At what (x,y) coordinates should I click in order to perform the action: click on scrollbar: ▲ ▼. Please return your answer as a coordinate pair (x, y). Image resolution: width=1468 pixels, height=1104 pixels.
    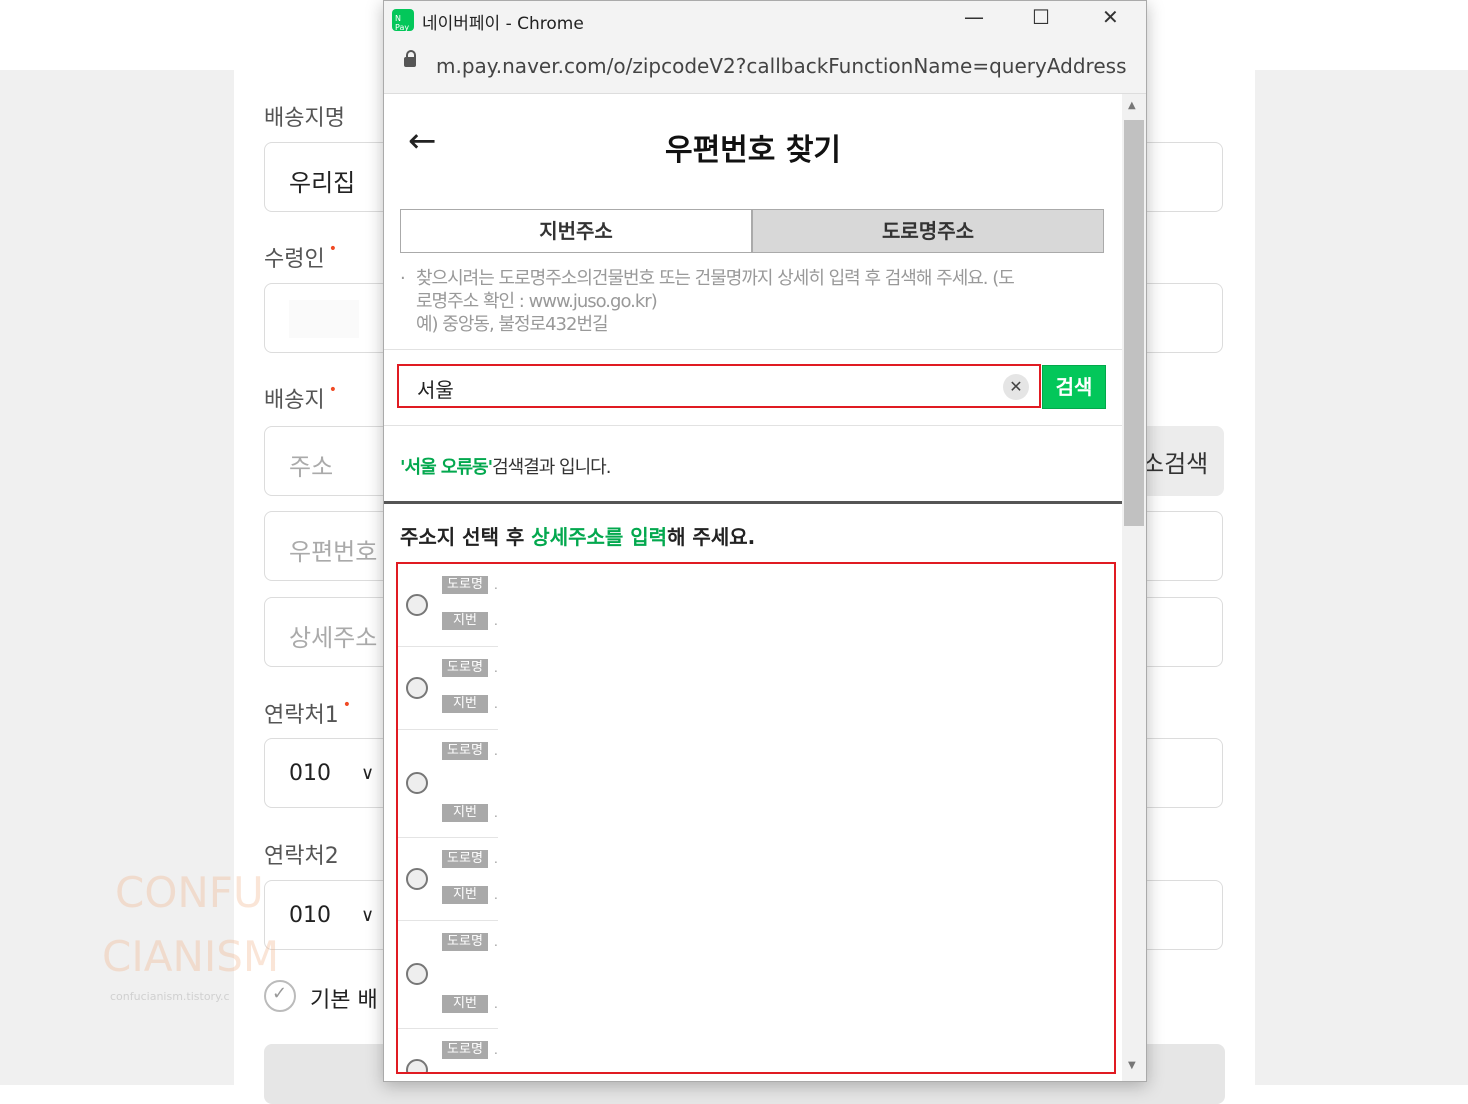
    Looking at the image, I should click on (1134, 587).